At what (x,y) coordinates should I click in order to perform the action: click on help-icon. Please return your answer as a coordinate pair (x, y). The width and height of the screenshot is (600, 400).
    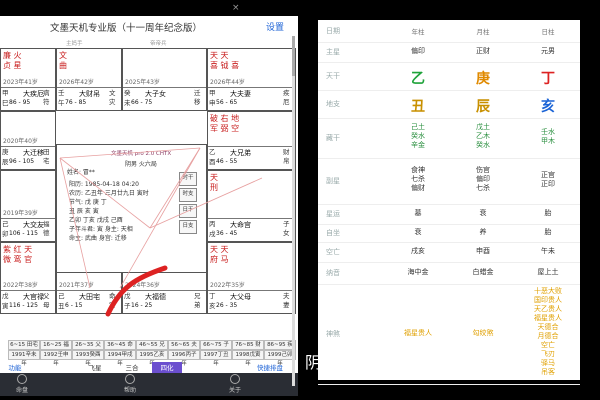
    Looking at the image, I should click on (130, 379).